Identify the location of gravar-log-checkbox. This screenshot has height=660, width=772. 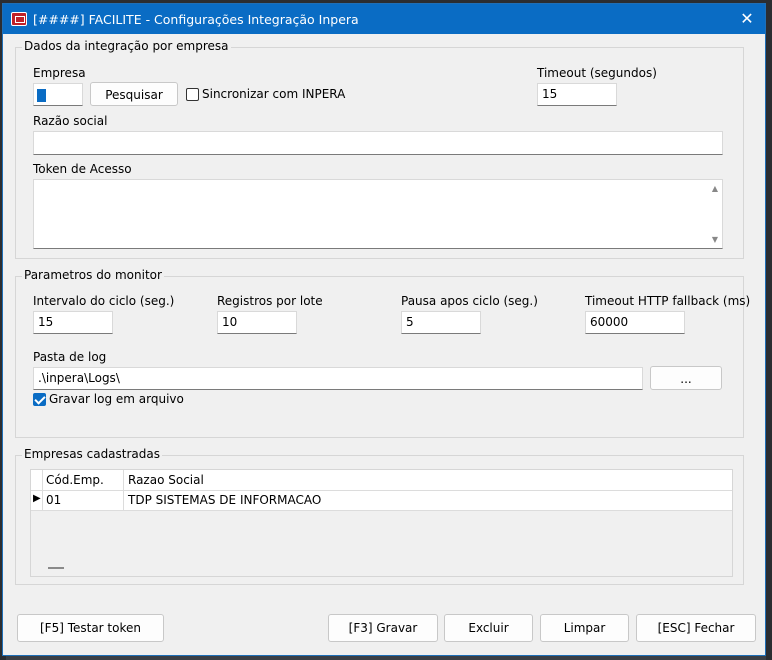
(39, 399).